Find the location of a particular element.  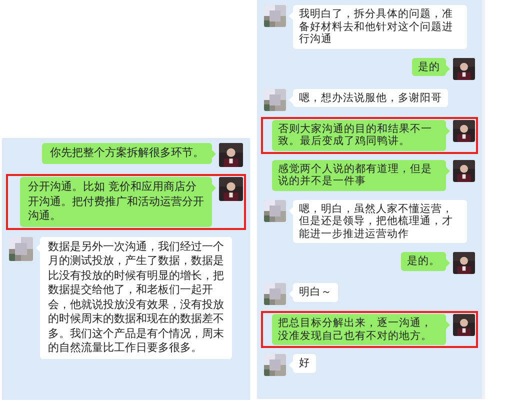

message-bubble: 好 is located at coordinates (304, 363).